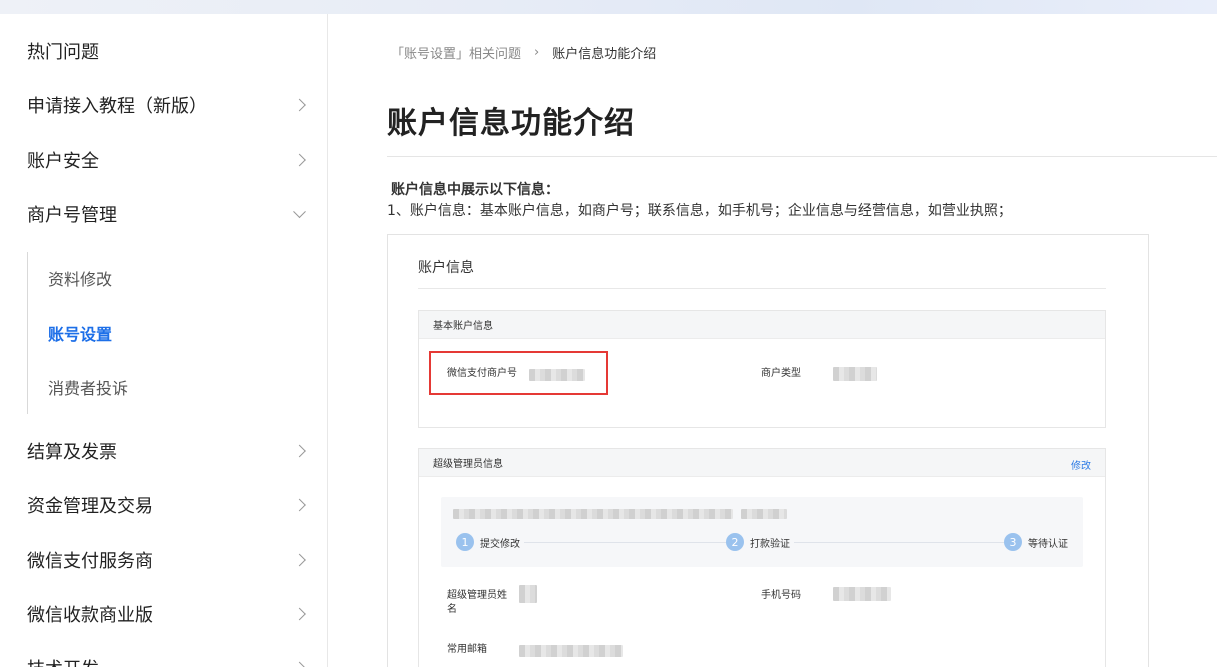 This screenshot has height=667, width=1217. Describe the element at coordinates (781, 373) in the screenshot. I see `merchant-type-label: 商户类型` at that location.